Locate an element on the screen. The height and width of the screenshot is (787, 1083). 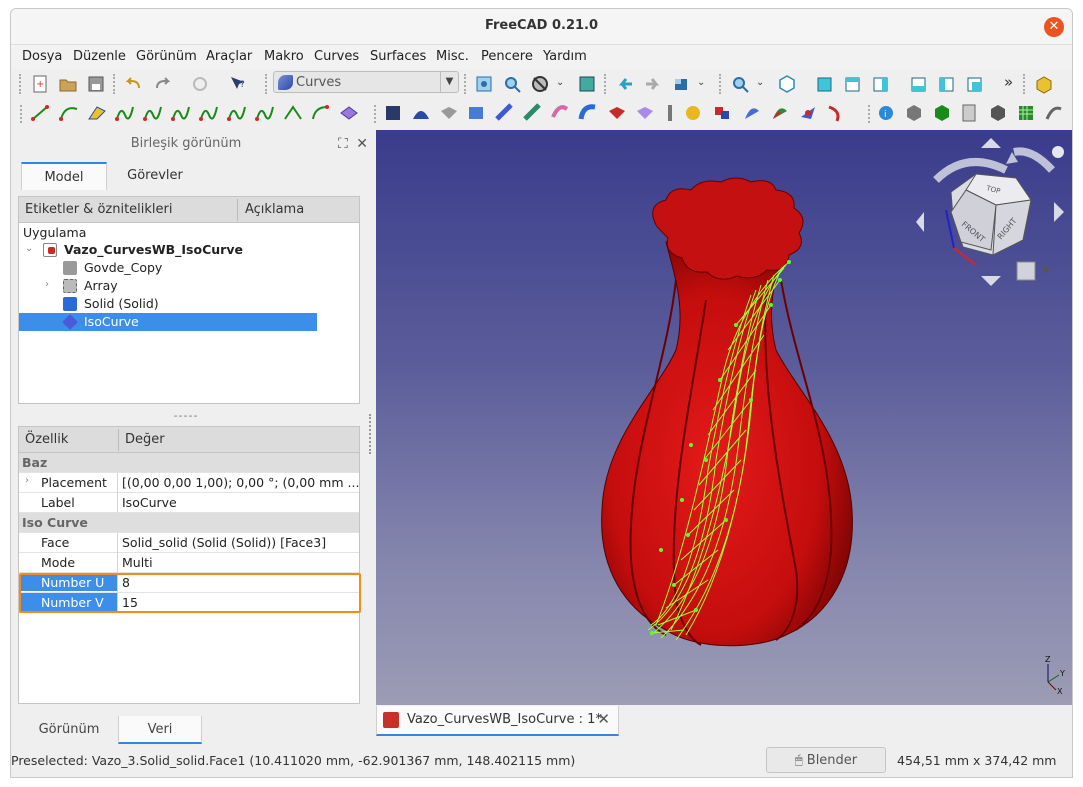
tab-veri: Veri is located at coordinates (160, 730).